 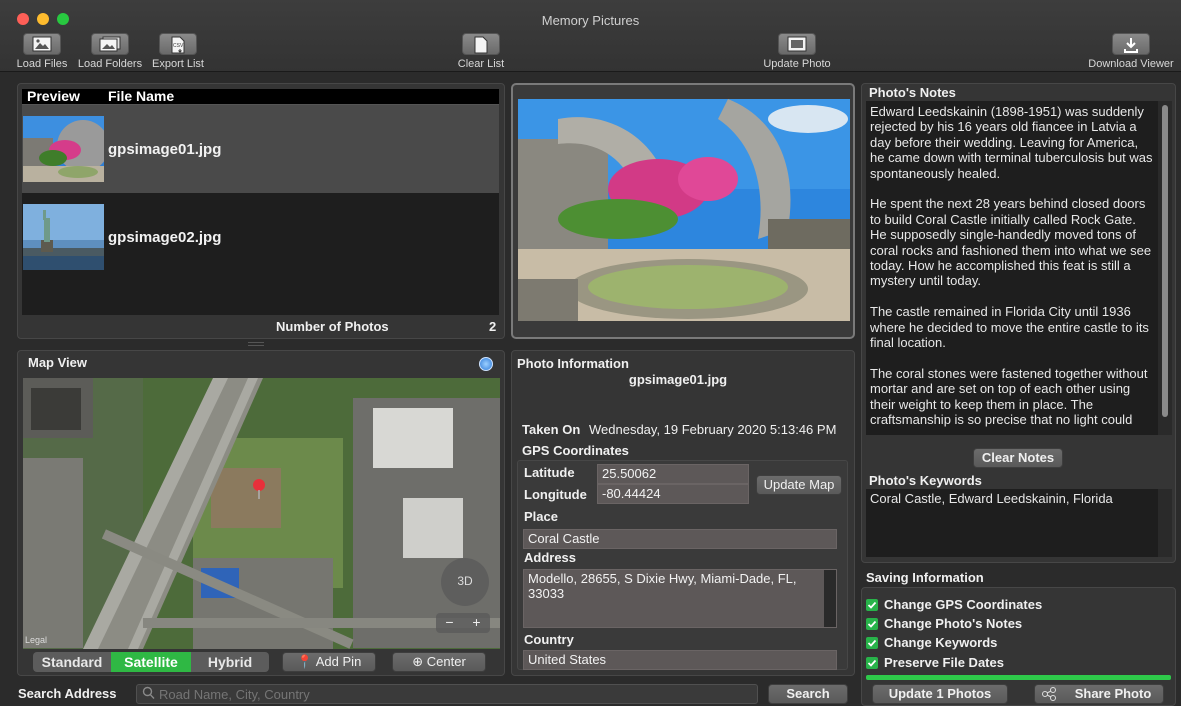 I want to click on search-input, so click(x=447, y=694).